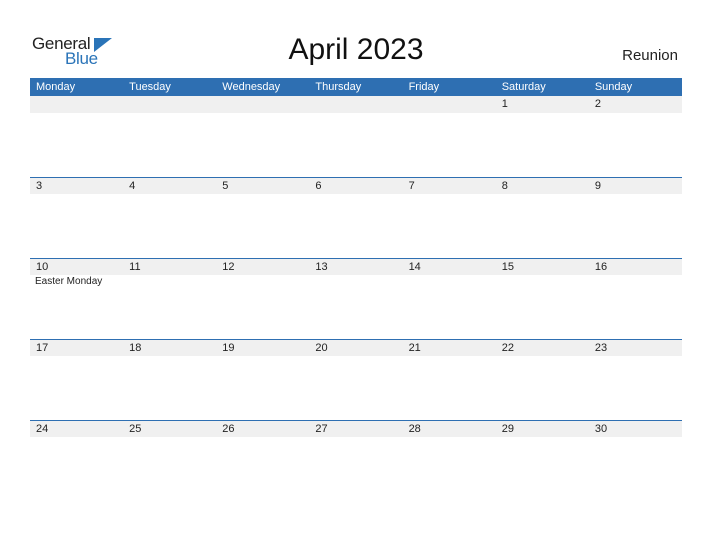 The image size is (712, 550). Describe the element at coordinates (318, 186) in the screenshot. I see `day-number: 6` at that location.